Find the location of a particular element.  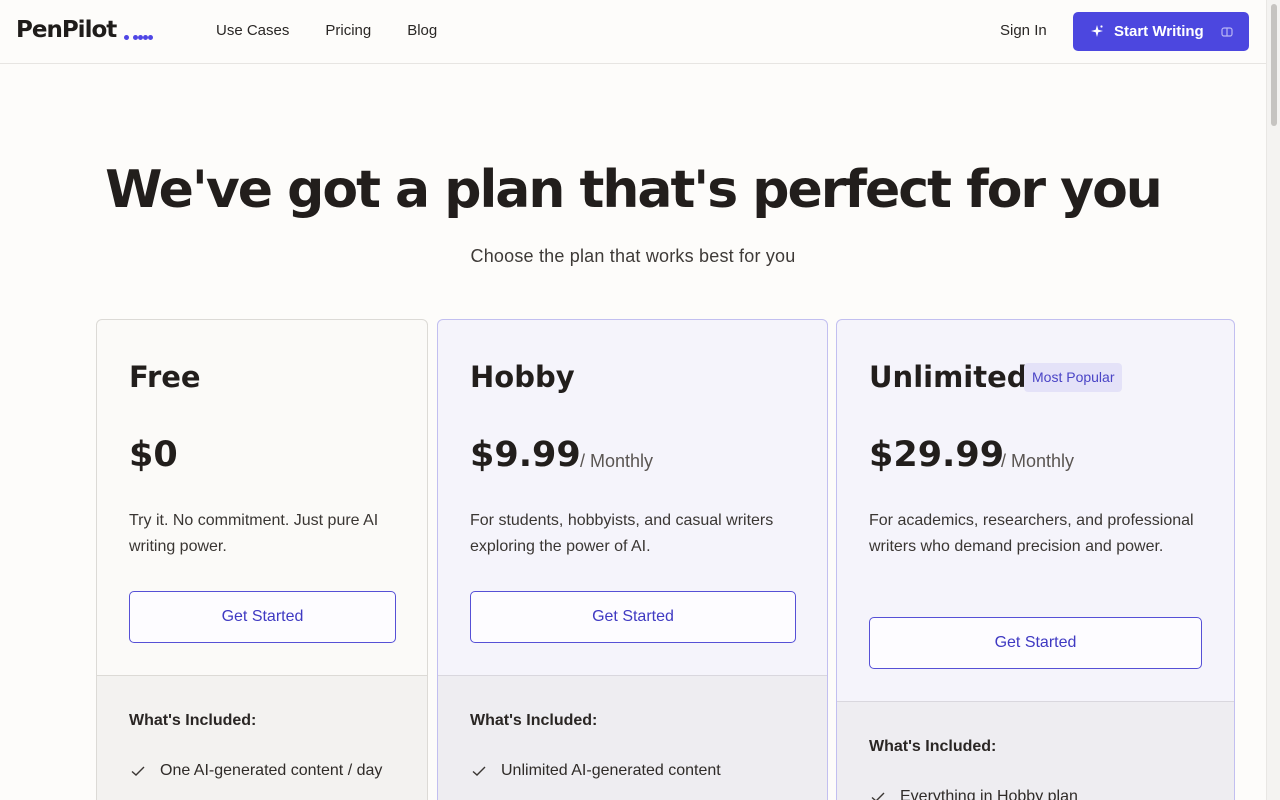

sparkle-icon is located at coordinates (1097, 31).